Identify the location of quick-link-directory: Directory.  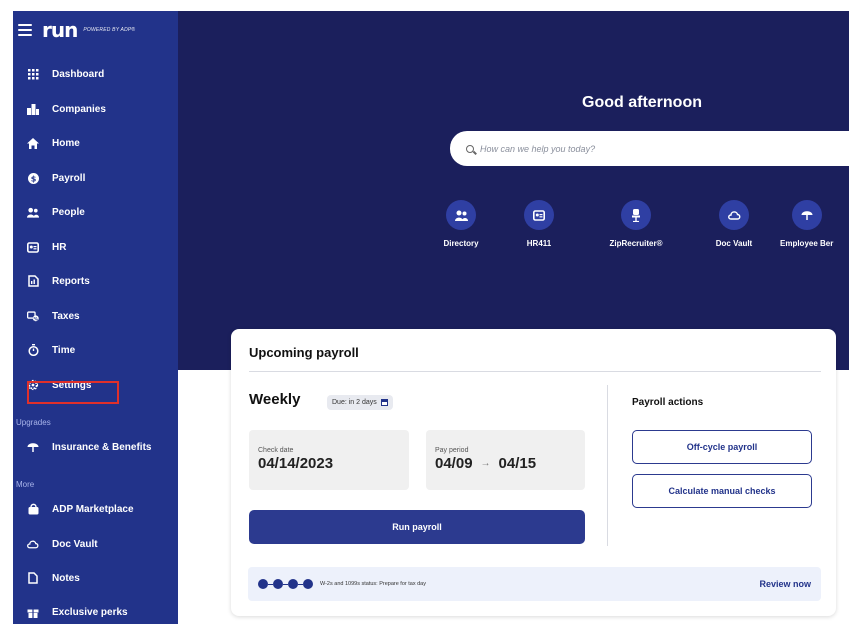
(461, 224).